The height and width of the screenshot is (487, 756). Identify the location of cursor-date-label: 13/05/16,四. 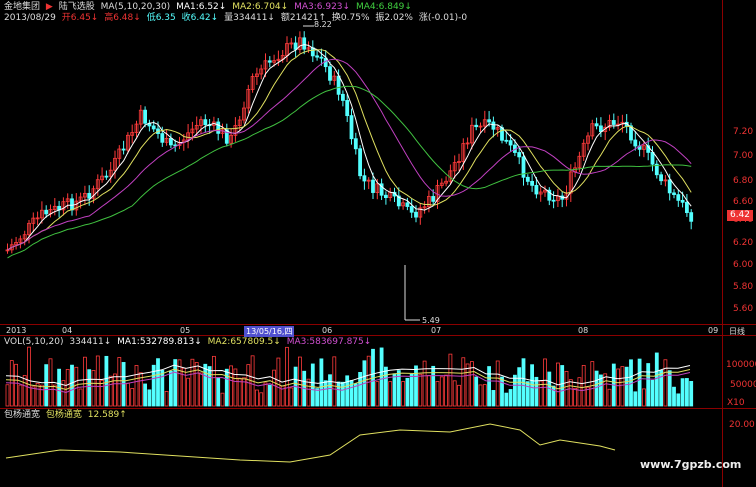
(269, 331).